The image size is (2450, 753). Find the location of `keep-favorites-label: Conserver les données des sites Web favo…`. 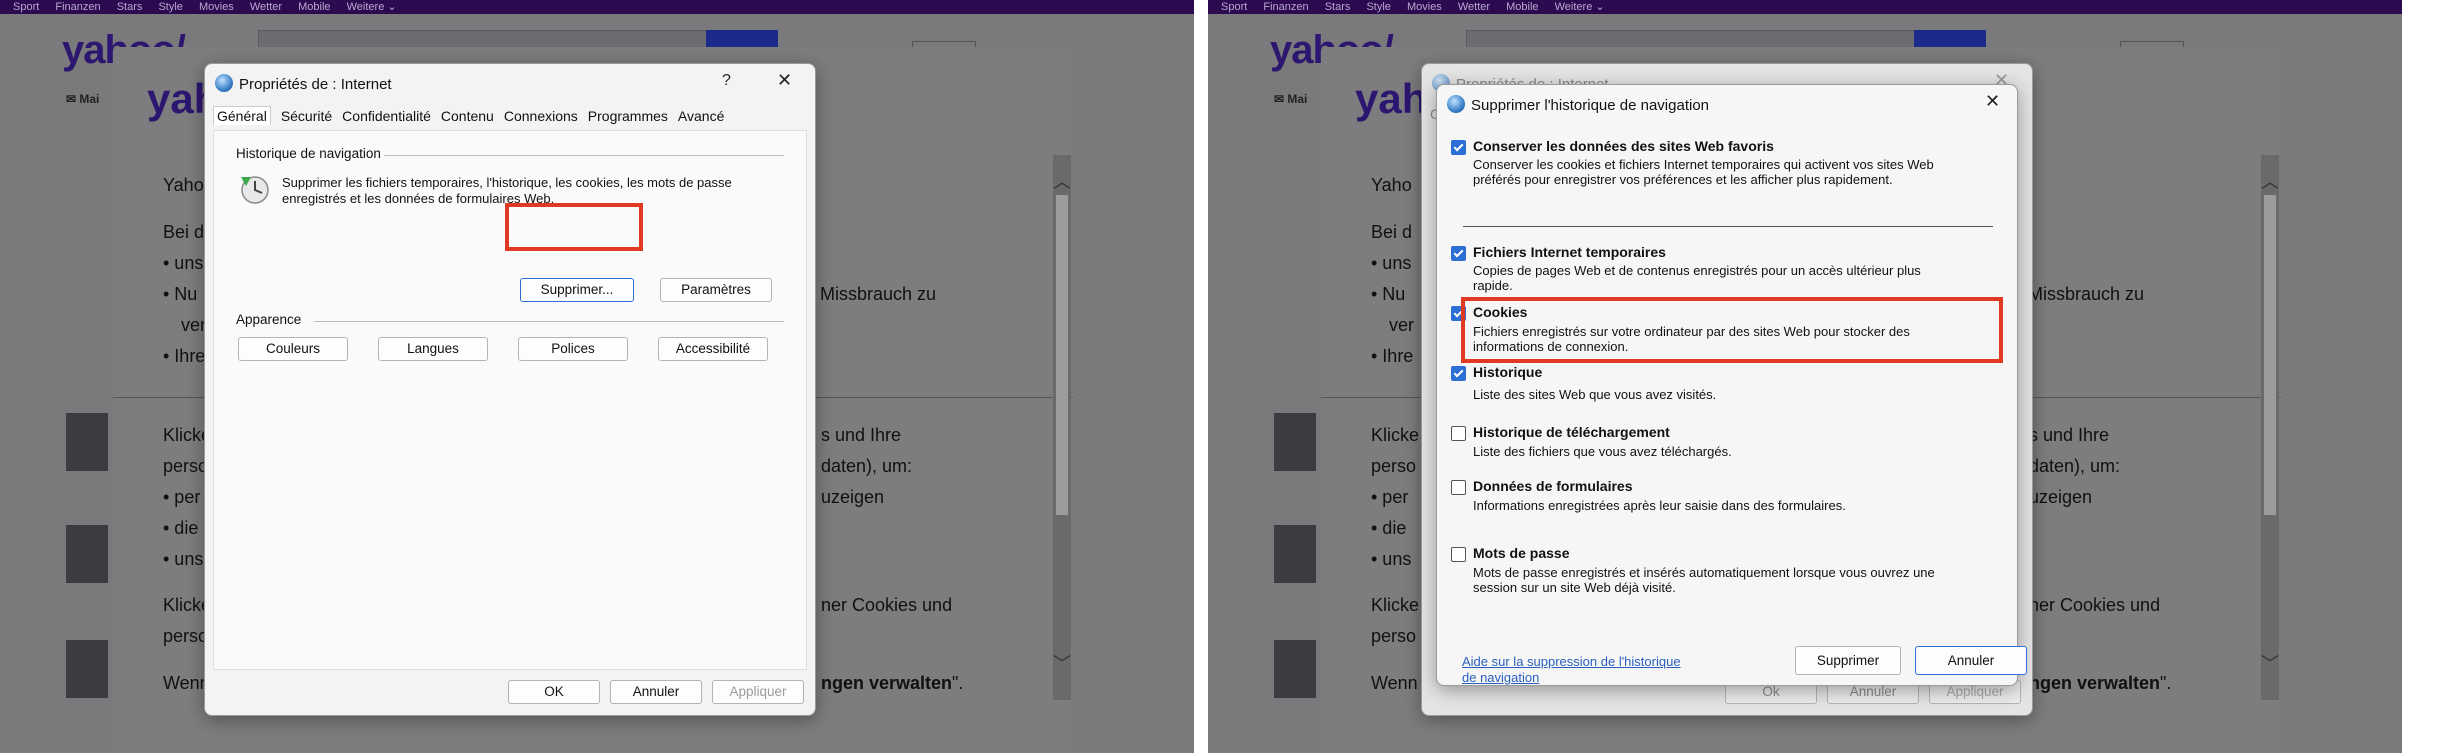

keep-favorites-label: Conserver les données des sites Web favo… is located at coordinates (1623, 146).